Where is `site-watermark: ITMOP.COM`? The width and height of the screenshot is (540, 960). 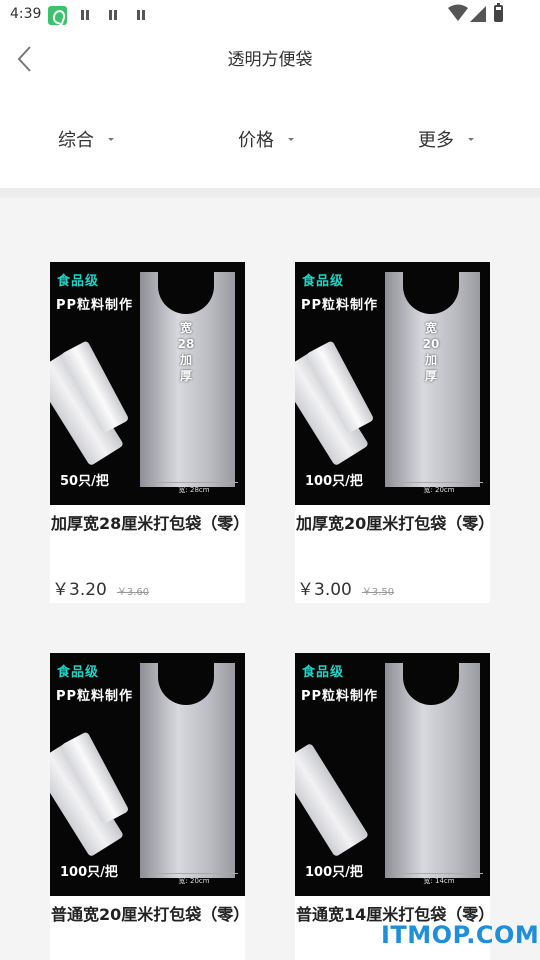
site-watermark: ITMOP.COM is located at coordinates (460, 935).